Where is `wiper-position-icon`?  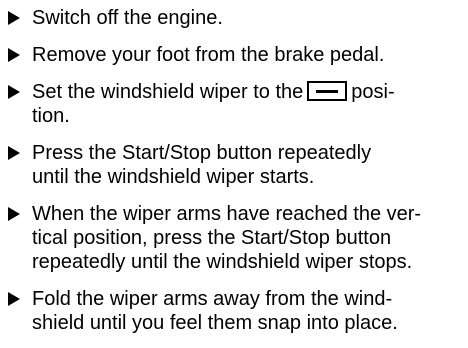 wiper-position-icon is located at coordinates (327, 91).